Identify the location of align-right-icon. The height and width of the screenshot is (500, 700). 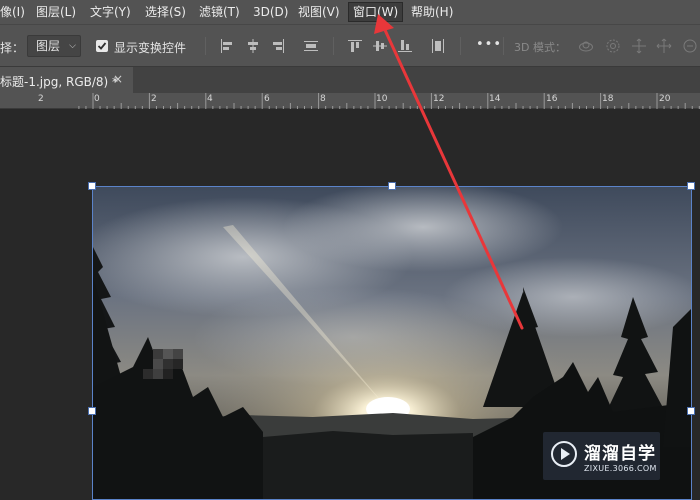
(278, 46).